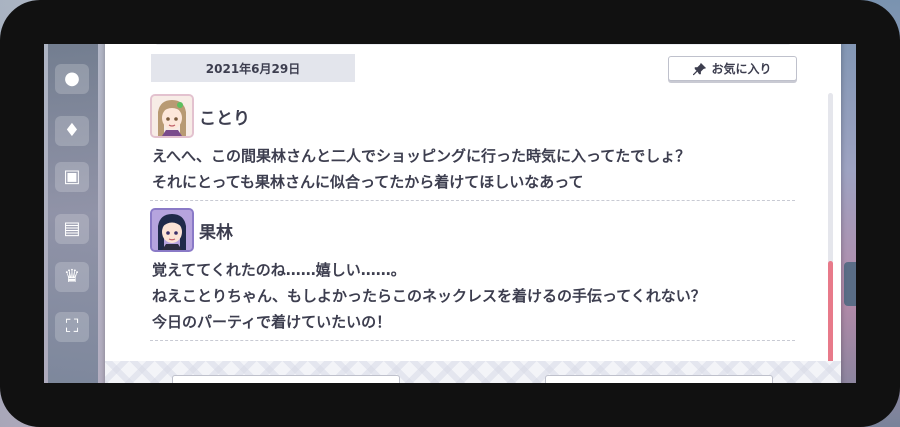 The height and width of the screenshot is (427, 900). Describe the element at coordinates (72, 131) in the screenshot. I see `gift-shop-icon: ♦` at that location.